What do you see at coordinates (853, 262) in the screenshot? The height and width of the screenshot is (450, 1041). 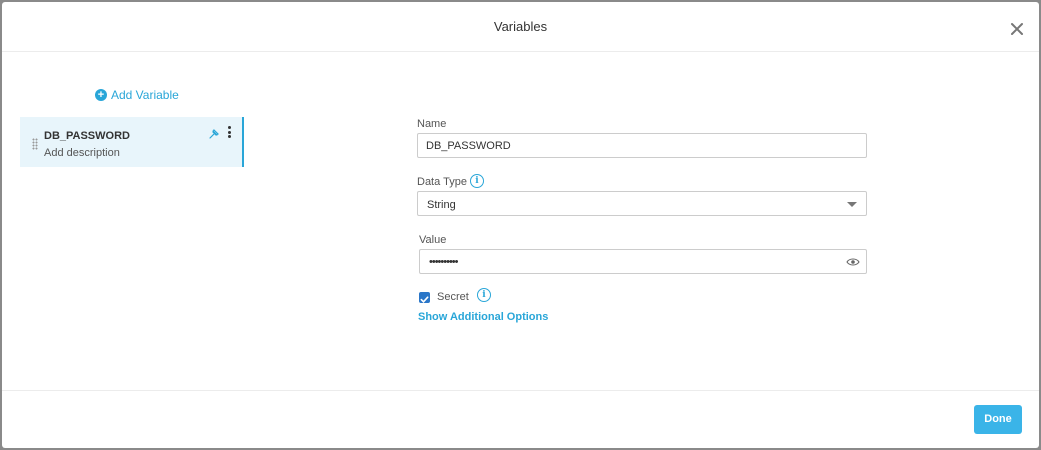 I see `eye-icon` at bounding box center [853, 262].